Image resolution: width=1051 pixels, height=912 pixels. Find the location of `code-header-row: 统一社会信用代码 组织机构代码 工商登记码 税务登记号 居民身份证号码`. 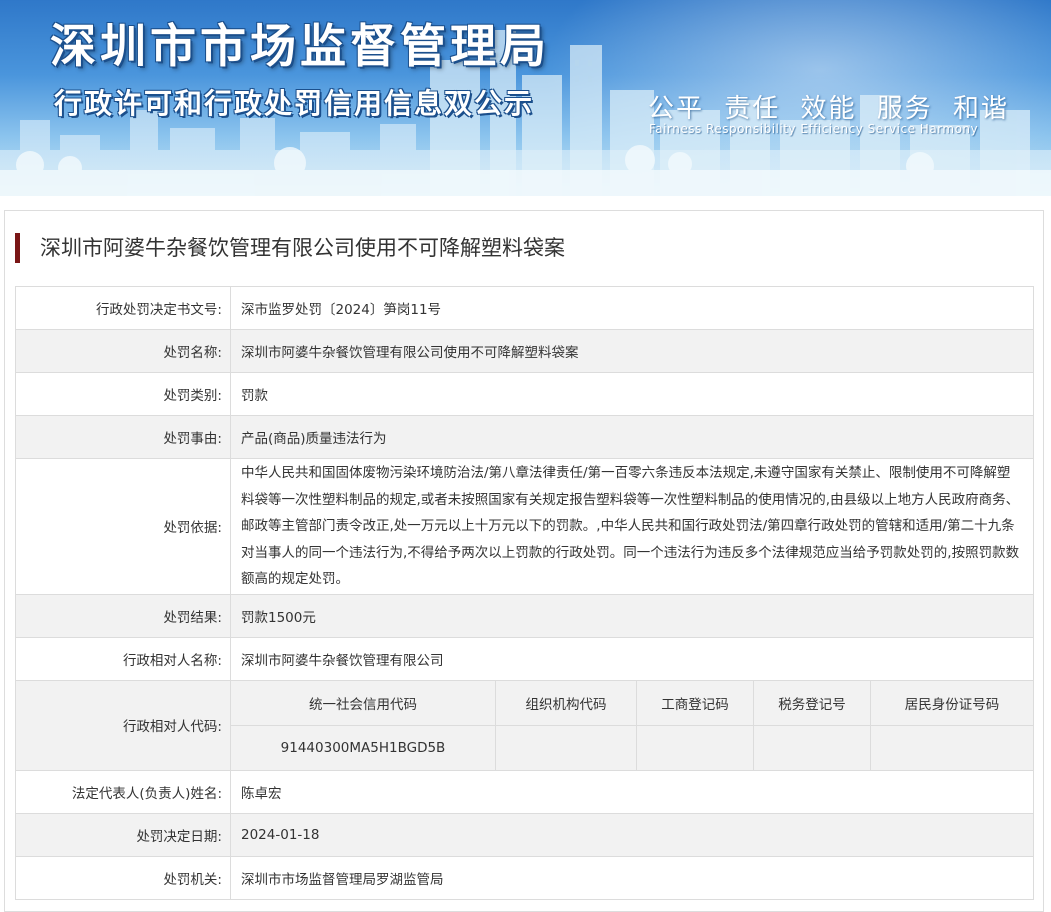

code-header-row: 统一社会信用代码 组织机构代码 工商登记码 税务登记号 居民身份证号码 is located at coordinates (632, 703).